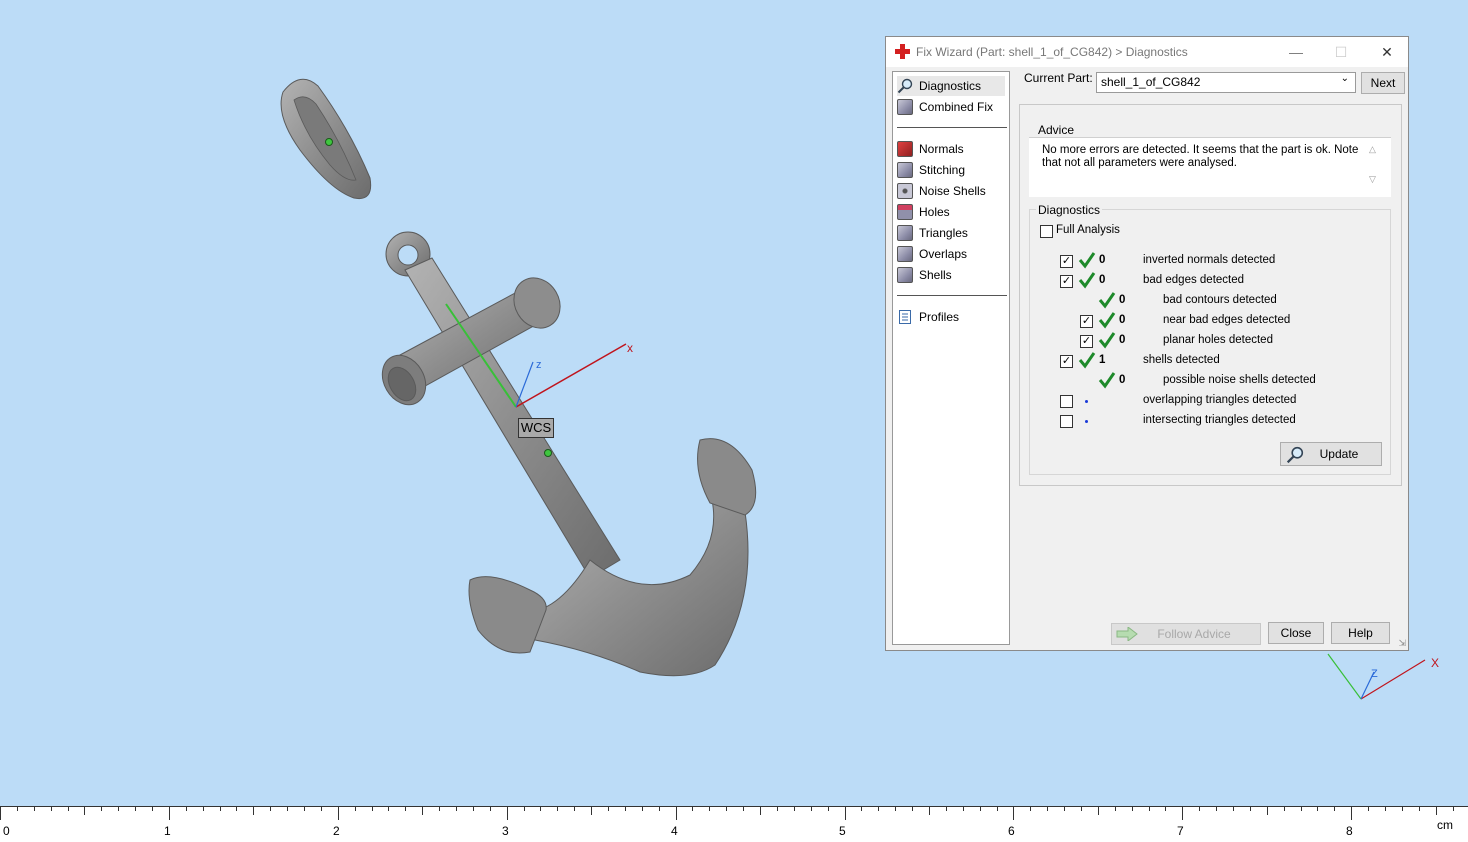  What do you see at coordinates (1372, 149) in the screenshot?
I see `scroll-up-icon: △` at bounding box center [1372, 149].